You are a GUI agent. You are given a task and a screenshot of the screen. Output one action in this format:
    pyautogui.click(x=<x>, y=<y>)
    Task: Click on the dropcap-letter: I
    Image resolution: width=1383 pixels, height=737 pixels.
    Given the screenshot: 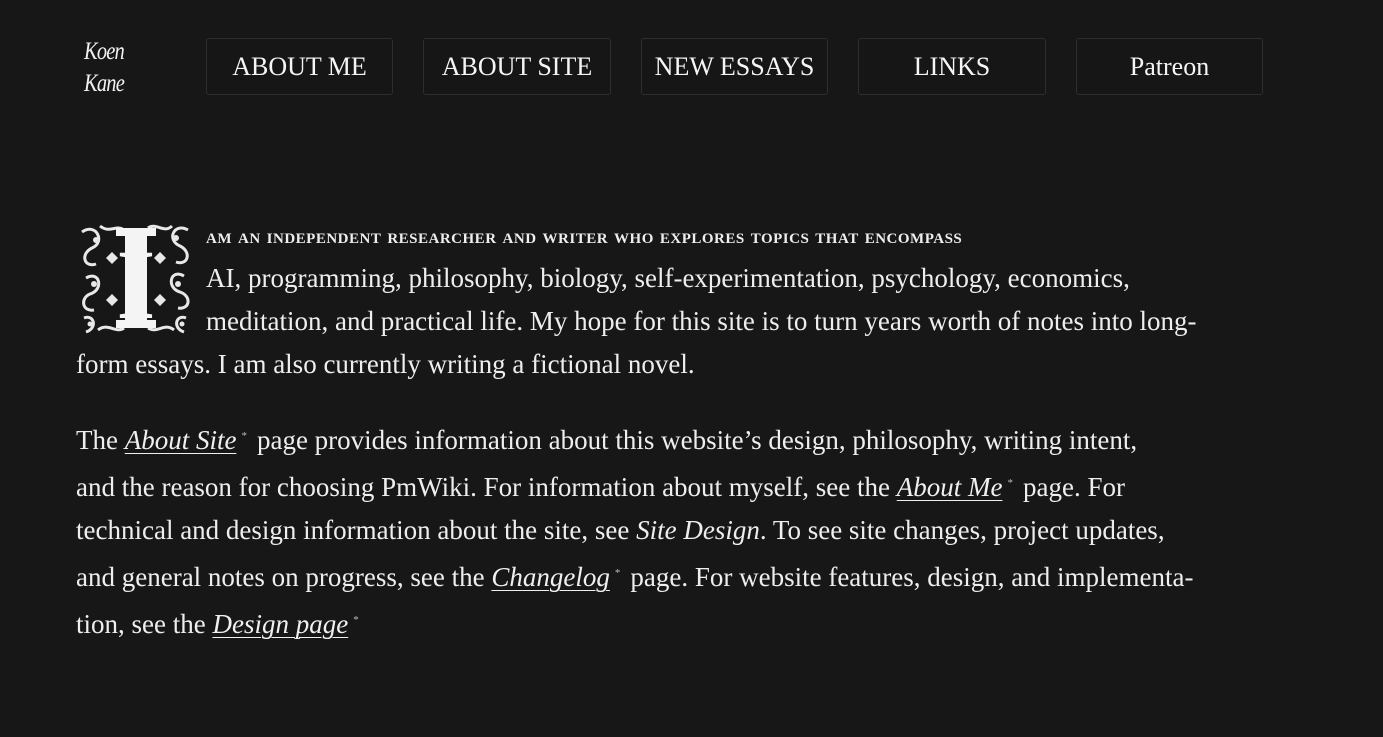 What is the action you would take?
    pyautogui.click(x=136, y=283)
    